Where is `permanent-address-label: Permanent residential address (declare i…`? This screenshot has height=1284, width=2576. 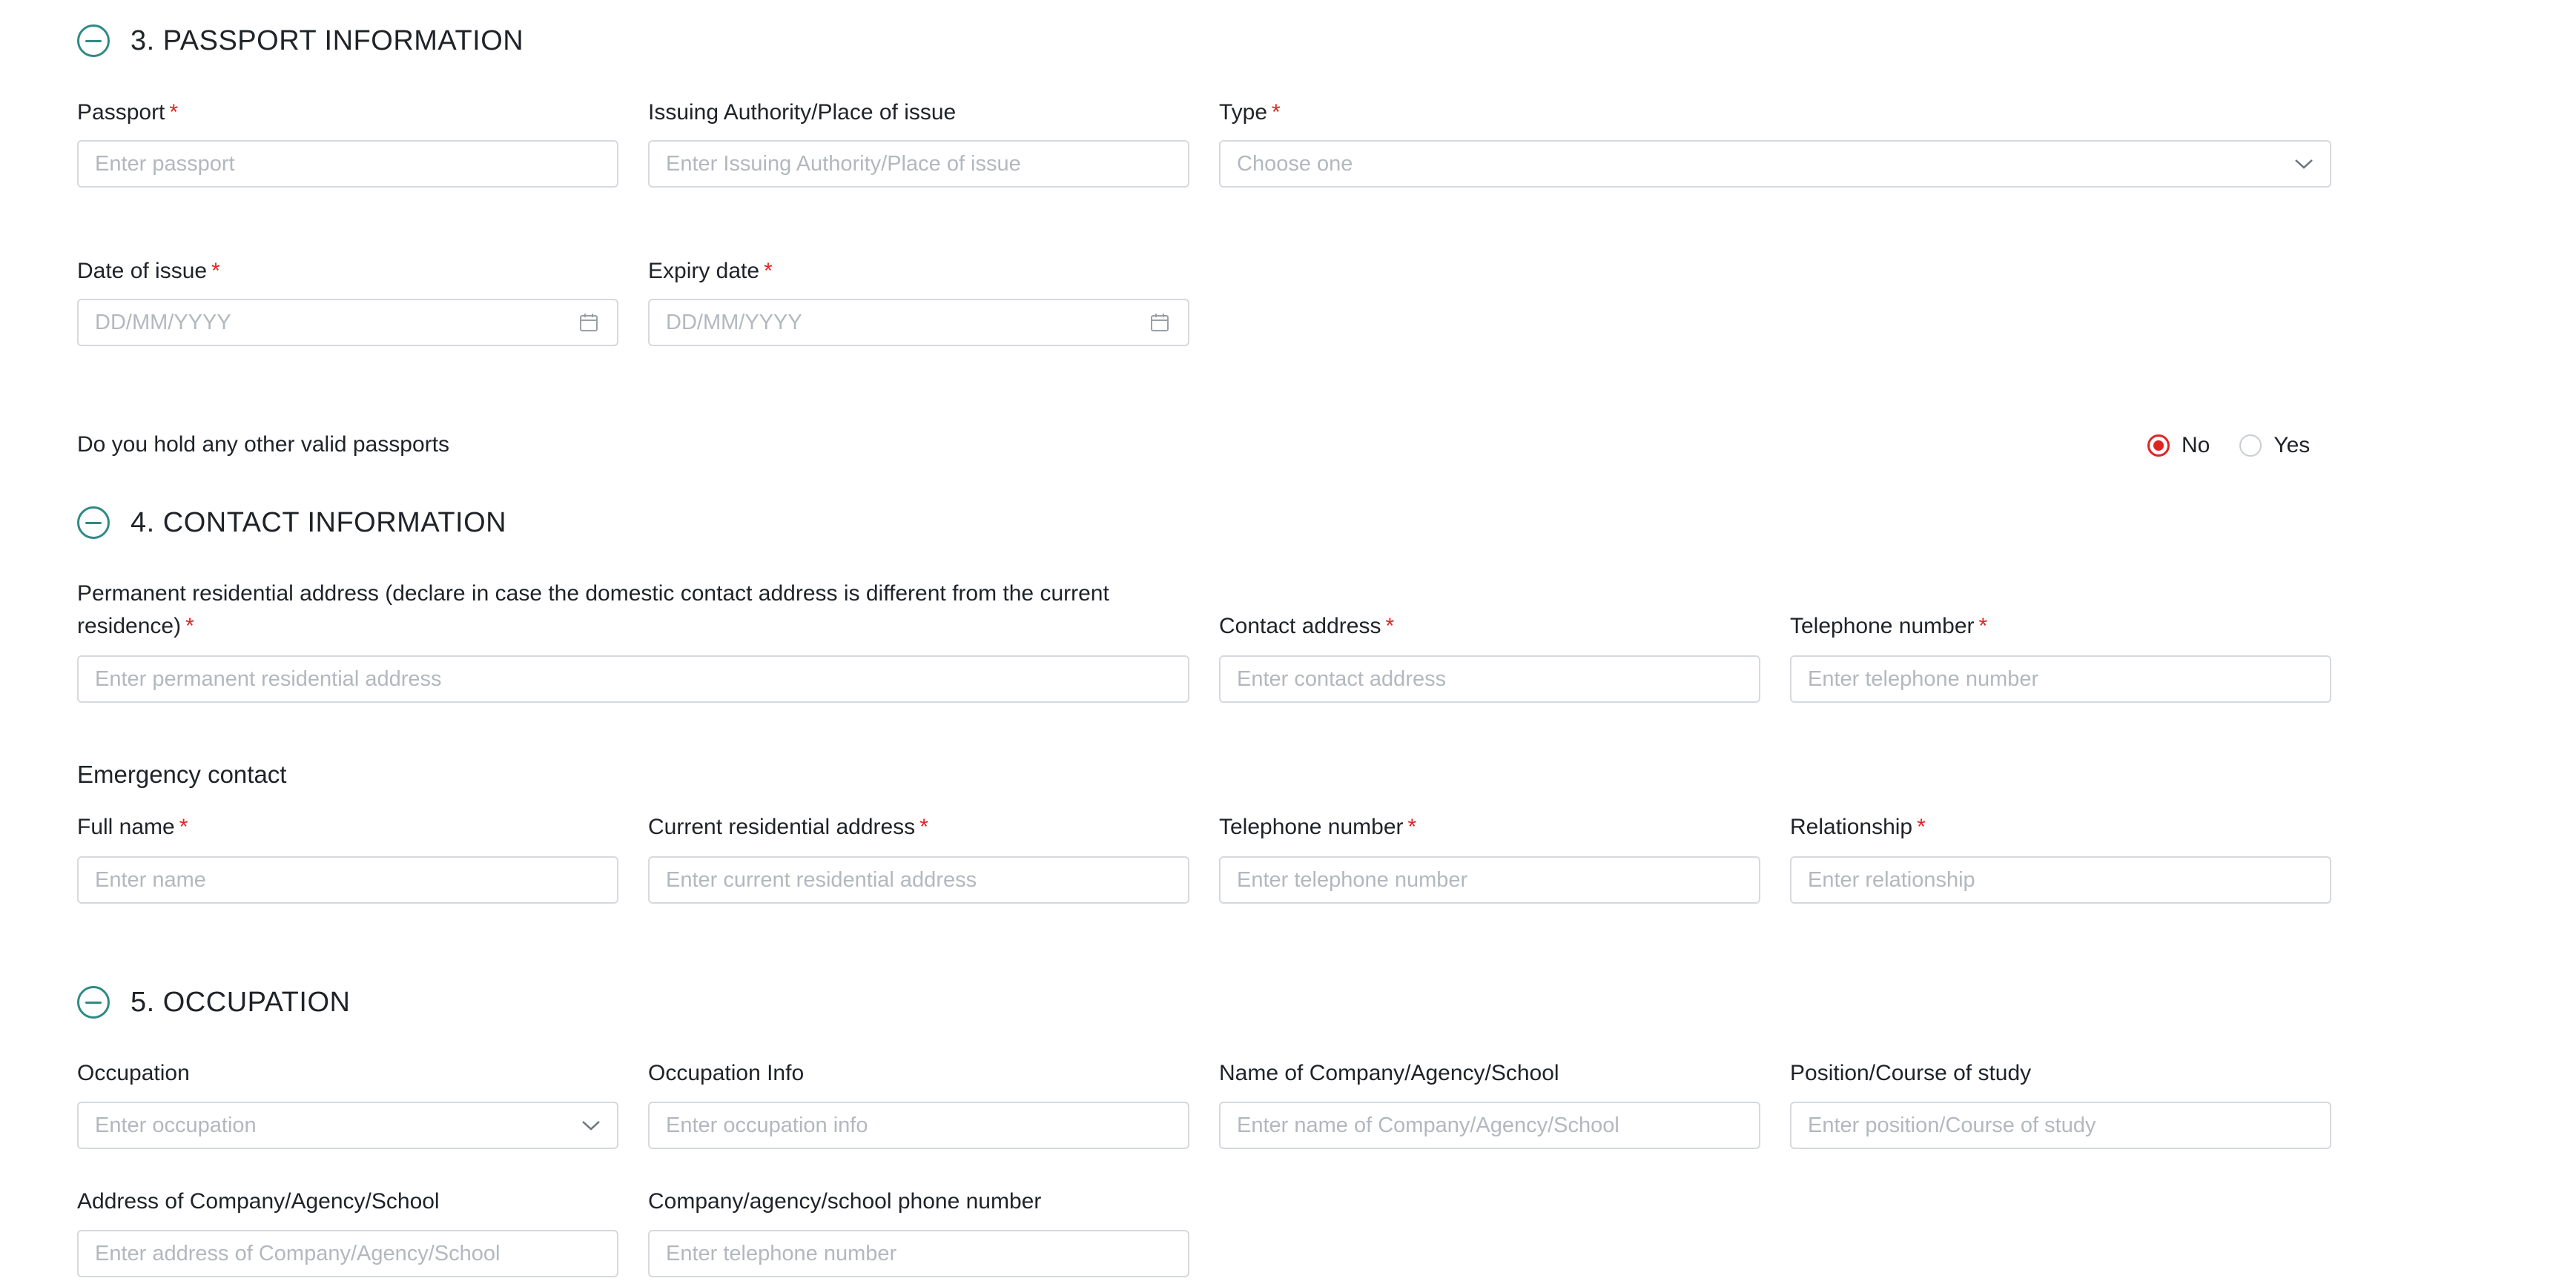
permanent-address-label: Permanent residential address (declare i… is located at coordinates (593, 609).